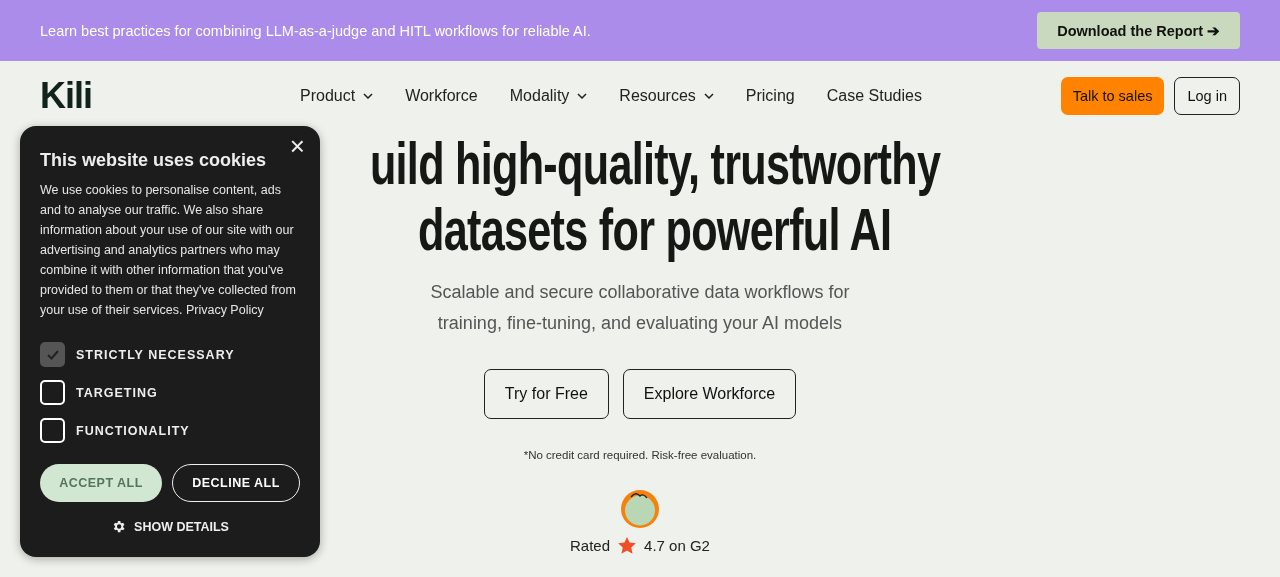 This screenshot has height=577, width=1280. I want to click on star-icon, so click(627, 545).